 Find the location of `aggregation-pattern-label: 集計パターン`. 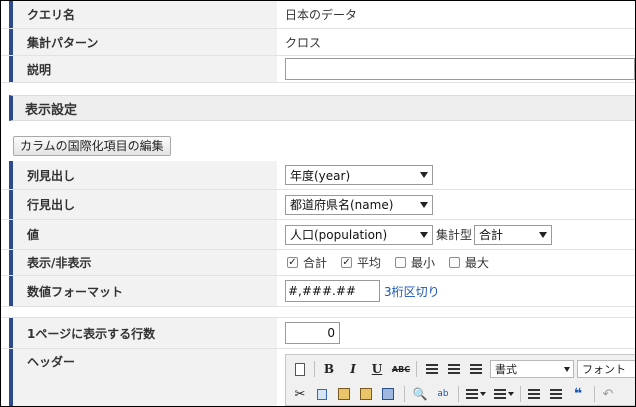

aggregation-pattern-label: 集計パターン is located at coordinates (143, 42).